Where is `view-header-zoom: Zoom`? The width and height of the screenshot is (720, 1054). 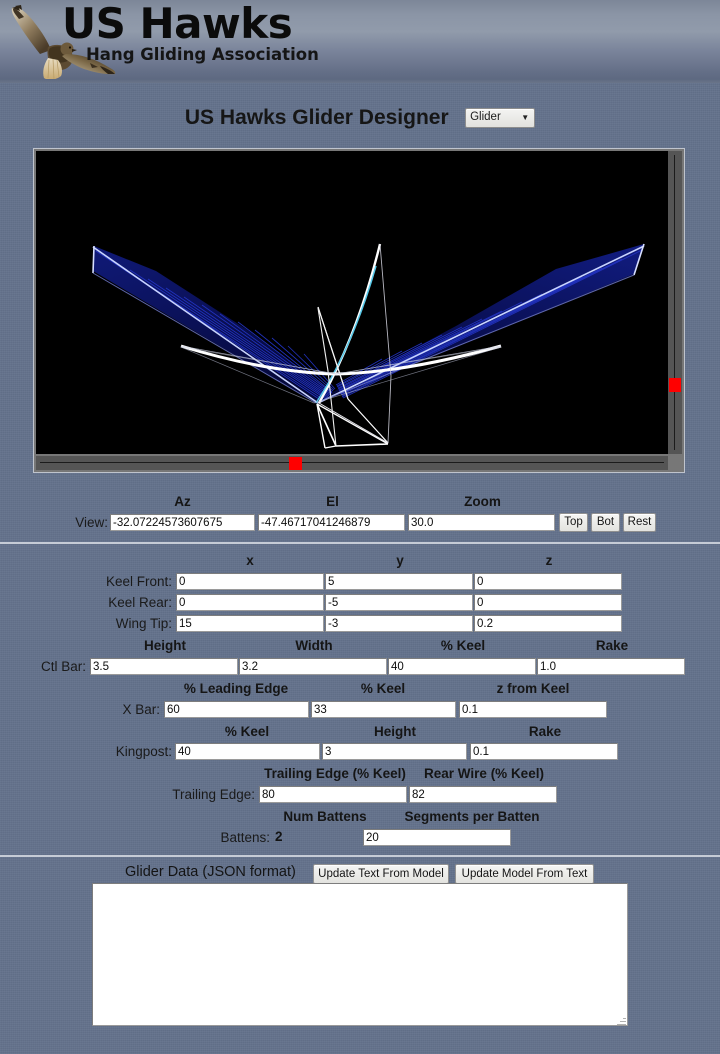
view-header-zoom: Zoom is located at coordinates (482, 501).